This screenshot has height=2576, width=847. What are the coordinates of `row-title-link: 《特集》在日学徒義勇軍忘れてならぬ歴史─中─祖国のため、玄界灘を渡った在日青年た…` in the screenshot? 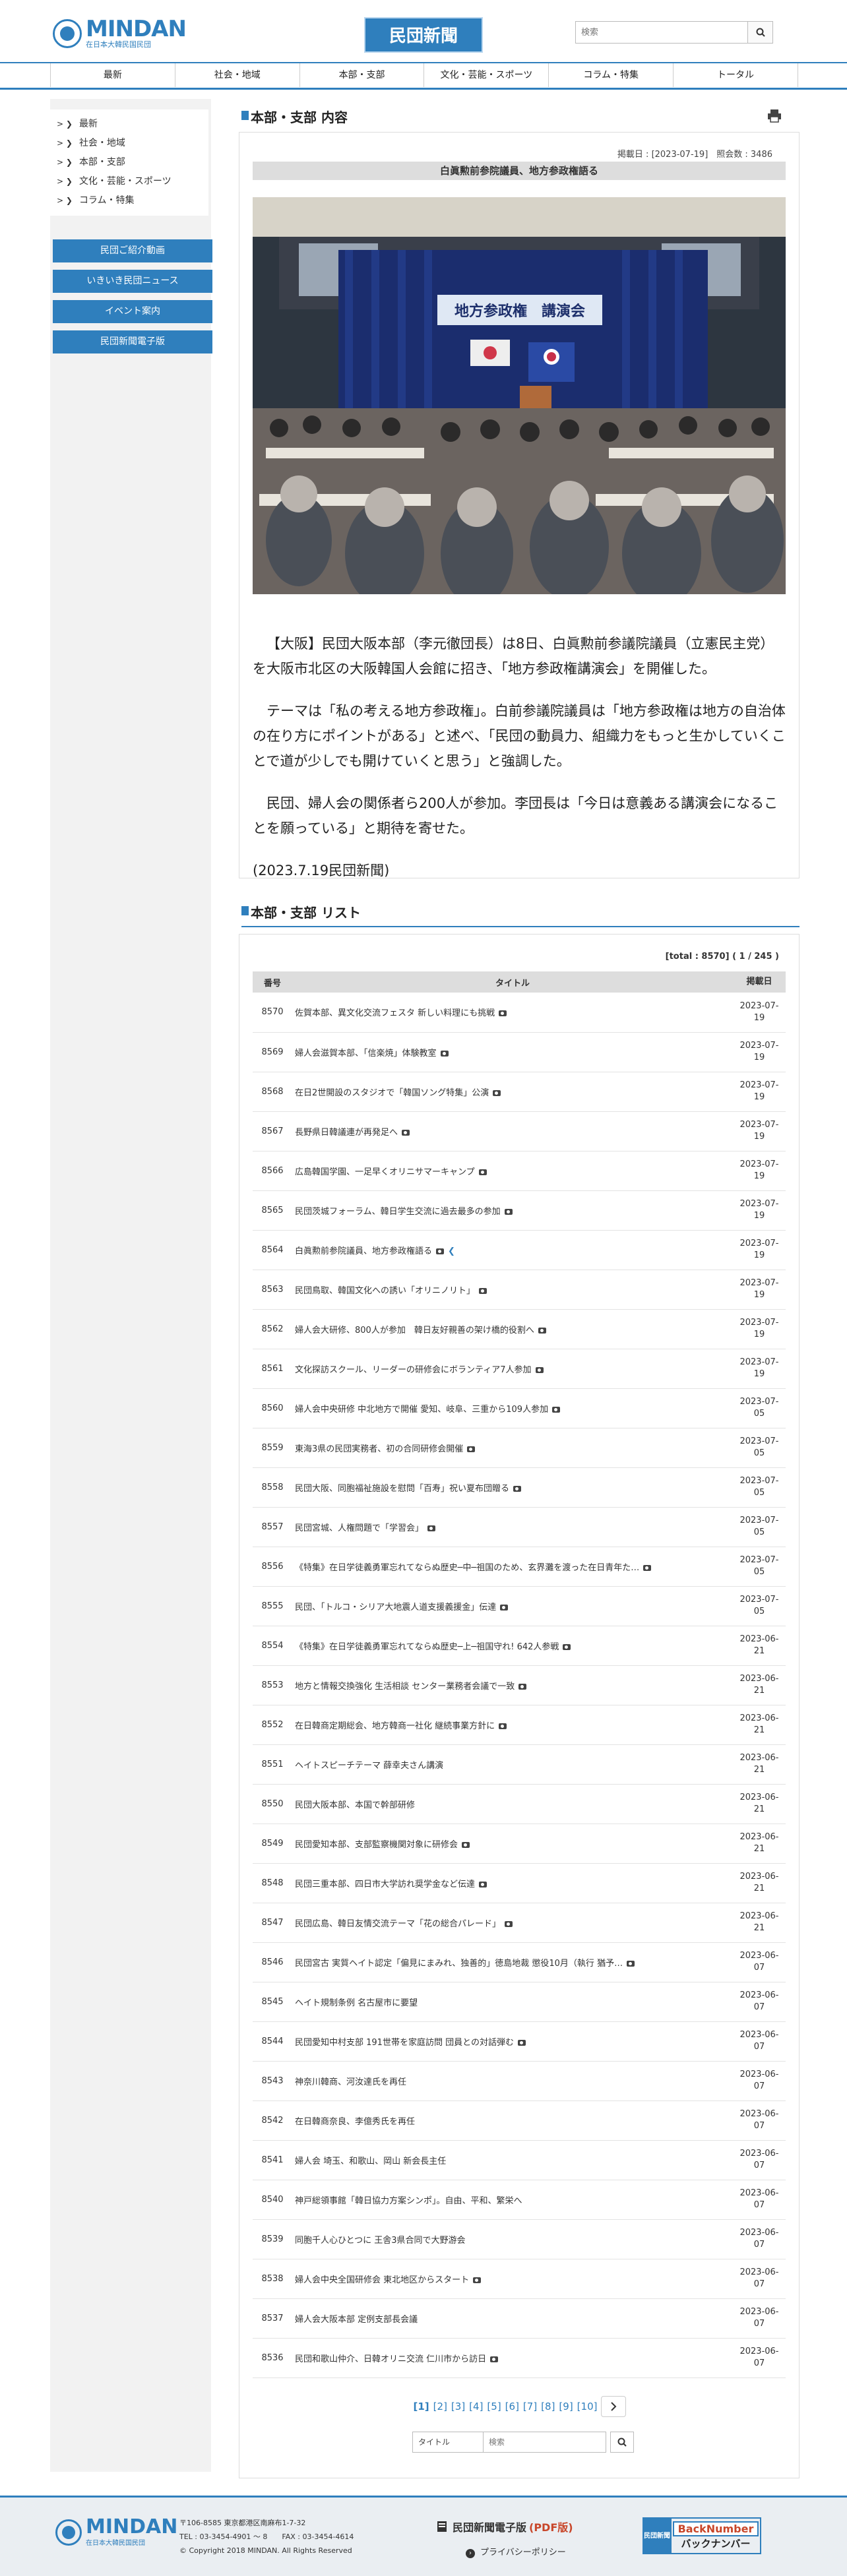 It's located at (467, 1568).